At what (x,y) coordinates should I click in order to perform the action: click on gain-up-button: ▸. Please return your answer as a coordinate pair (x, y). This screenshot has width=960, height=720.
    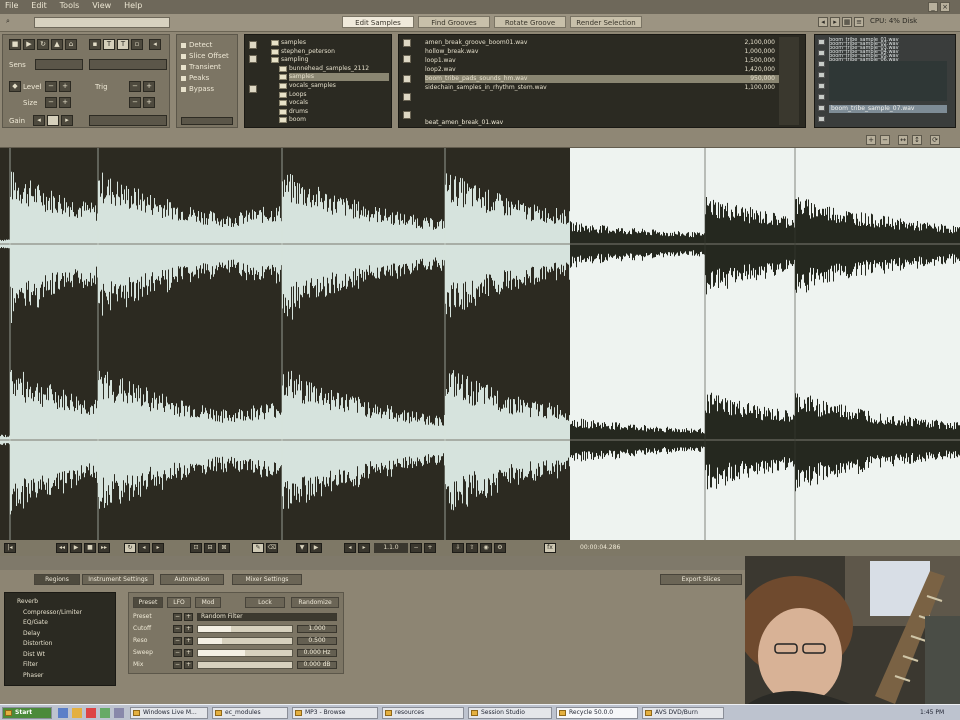
    Looking at the image, I should click on (67, 120).